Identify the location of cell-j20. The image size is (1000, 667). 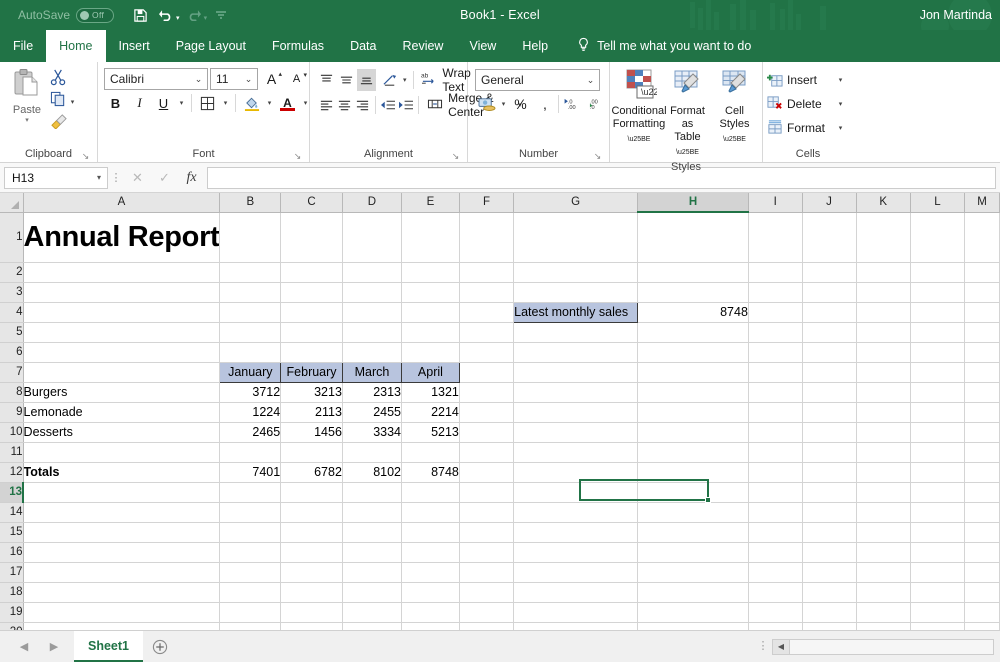
(829, 626).